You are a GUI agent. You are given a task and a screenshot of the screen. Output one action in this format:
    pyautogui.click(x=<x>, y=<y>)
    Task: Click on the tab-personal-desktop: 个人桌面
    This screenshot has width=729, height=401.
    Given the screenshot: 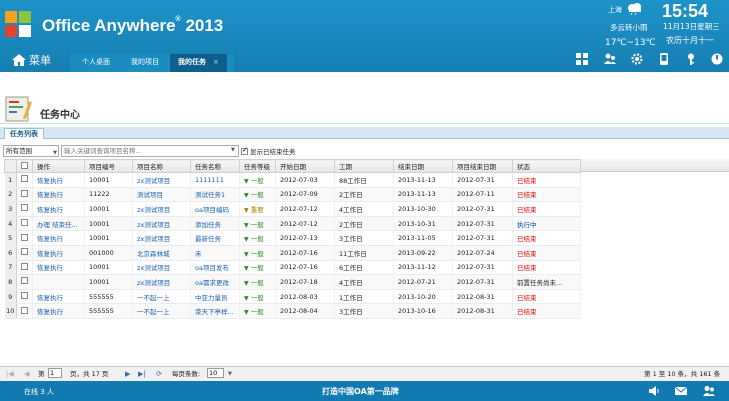 What is the action you would take?
    pyautogui.click(x=96, y=63)
    